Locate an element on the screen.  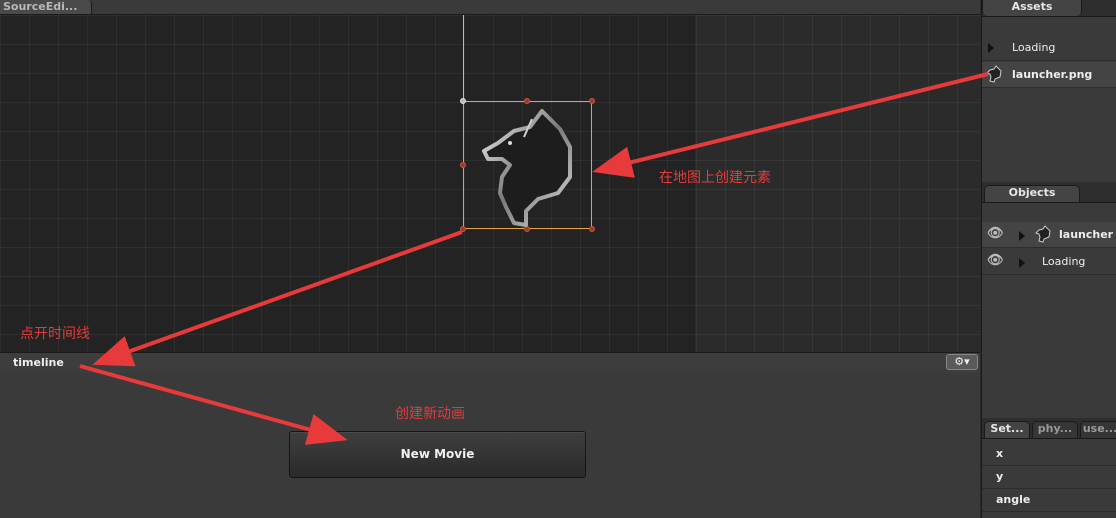
list-item: Loading is located at coordinates (1049, 48).